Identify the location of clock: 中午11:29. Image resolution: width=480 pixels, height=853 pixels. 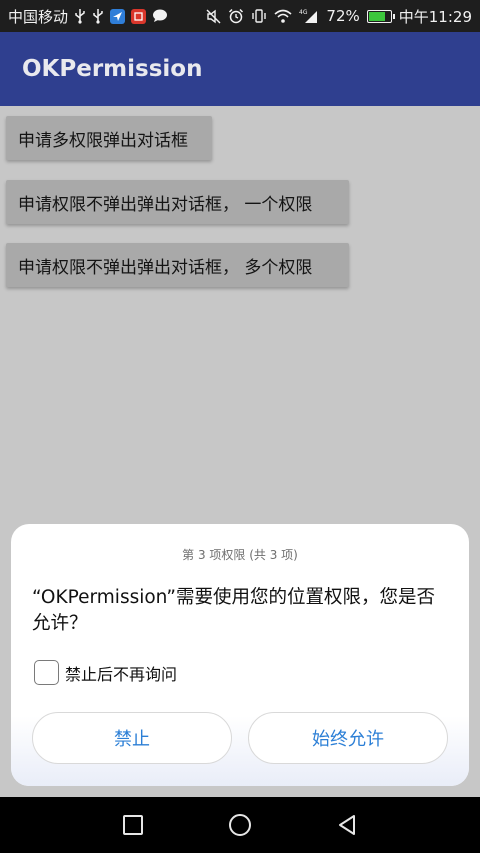
(435, 16).